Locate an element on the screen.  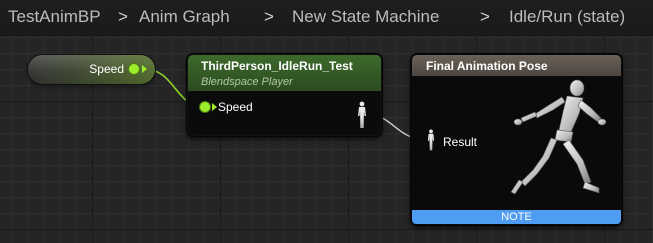
speed-variable-node: Speed is located at coordinates (91, 69).